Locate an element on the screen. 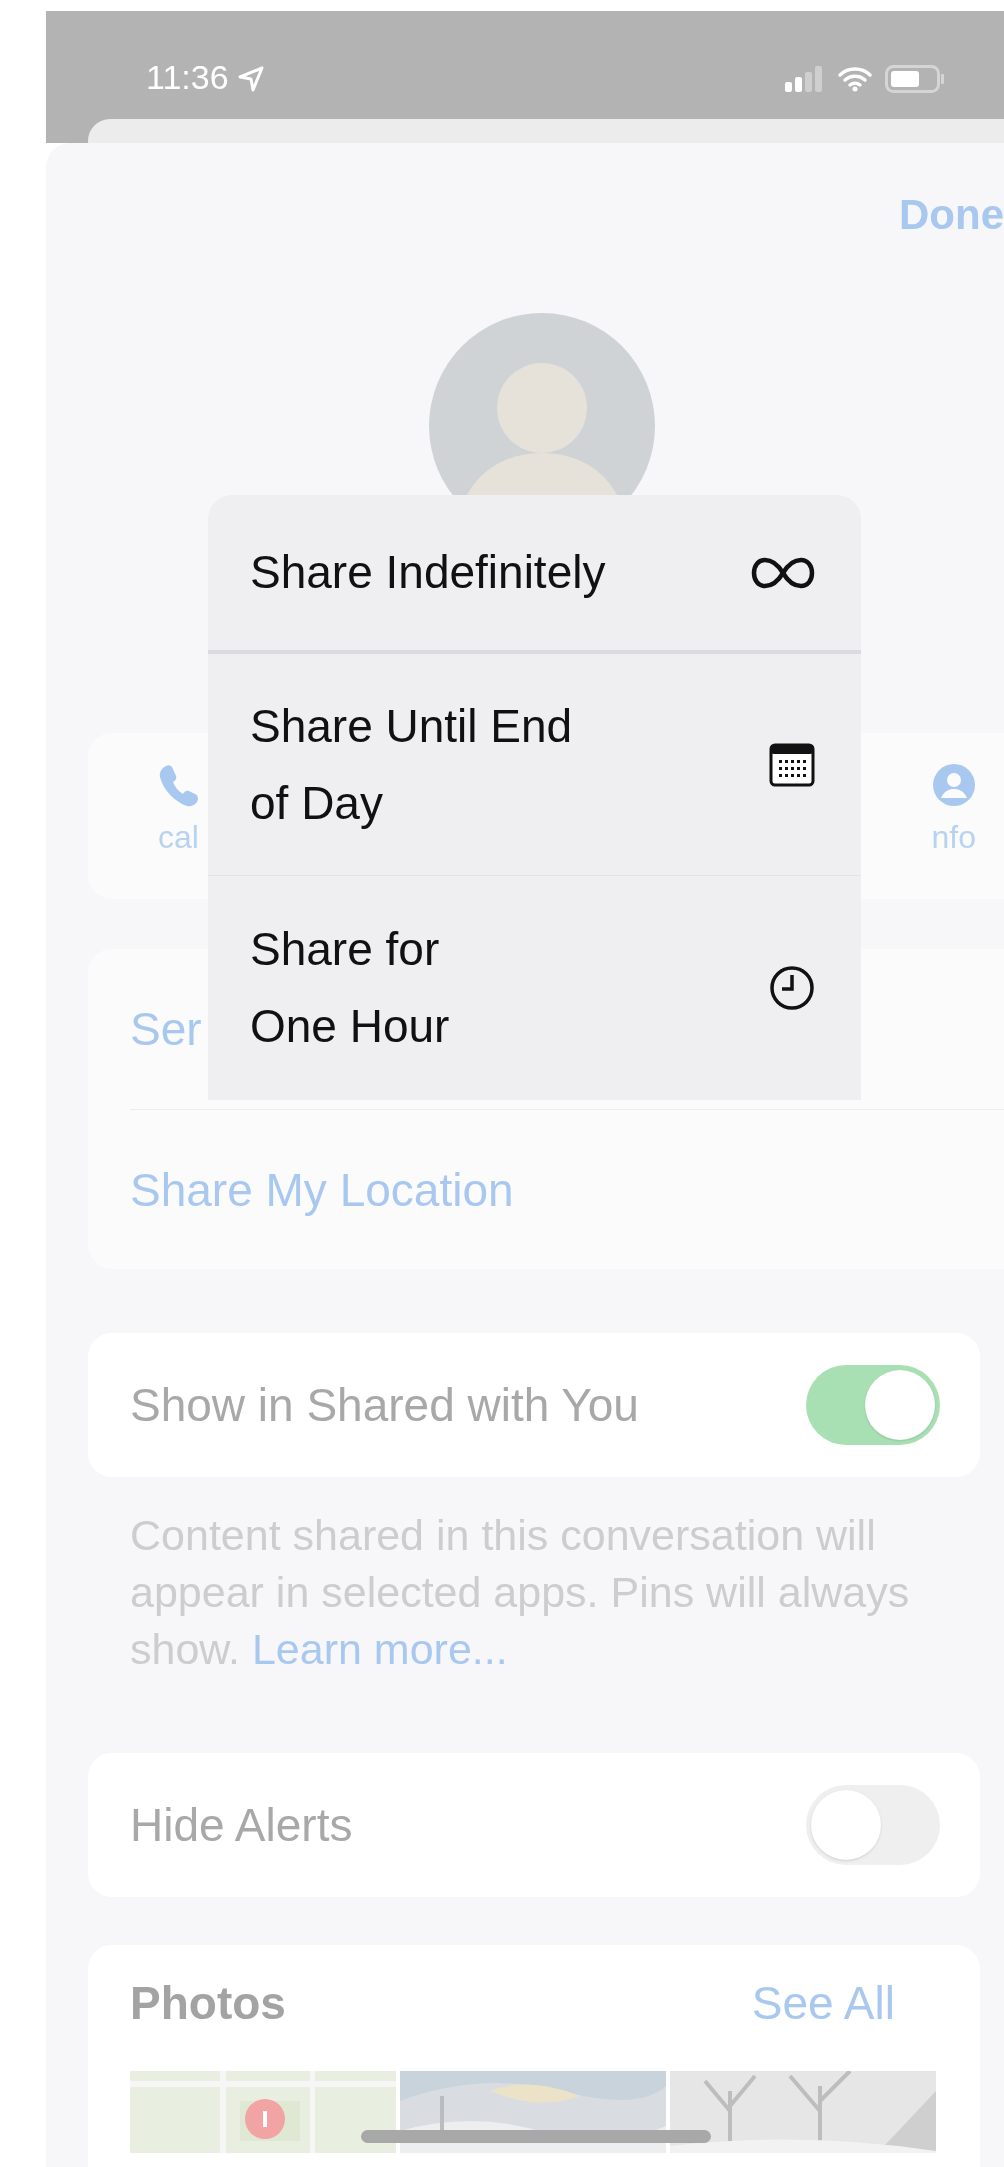 The height and width of the screenshot is (2167, 1004). calendar-icon is located at coordinates (792, 764).